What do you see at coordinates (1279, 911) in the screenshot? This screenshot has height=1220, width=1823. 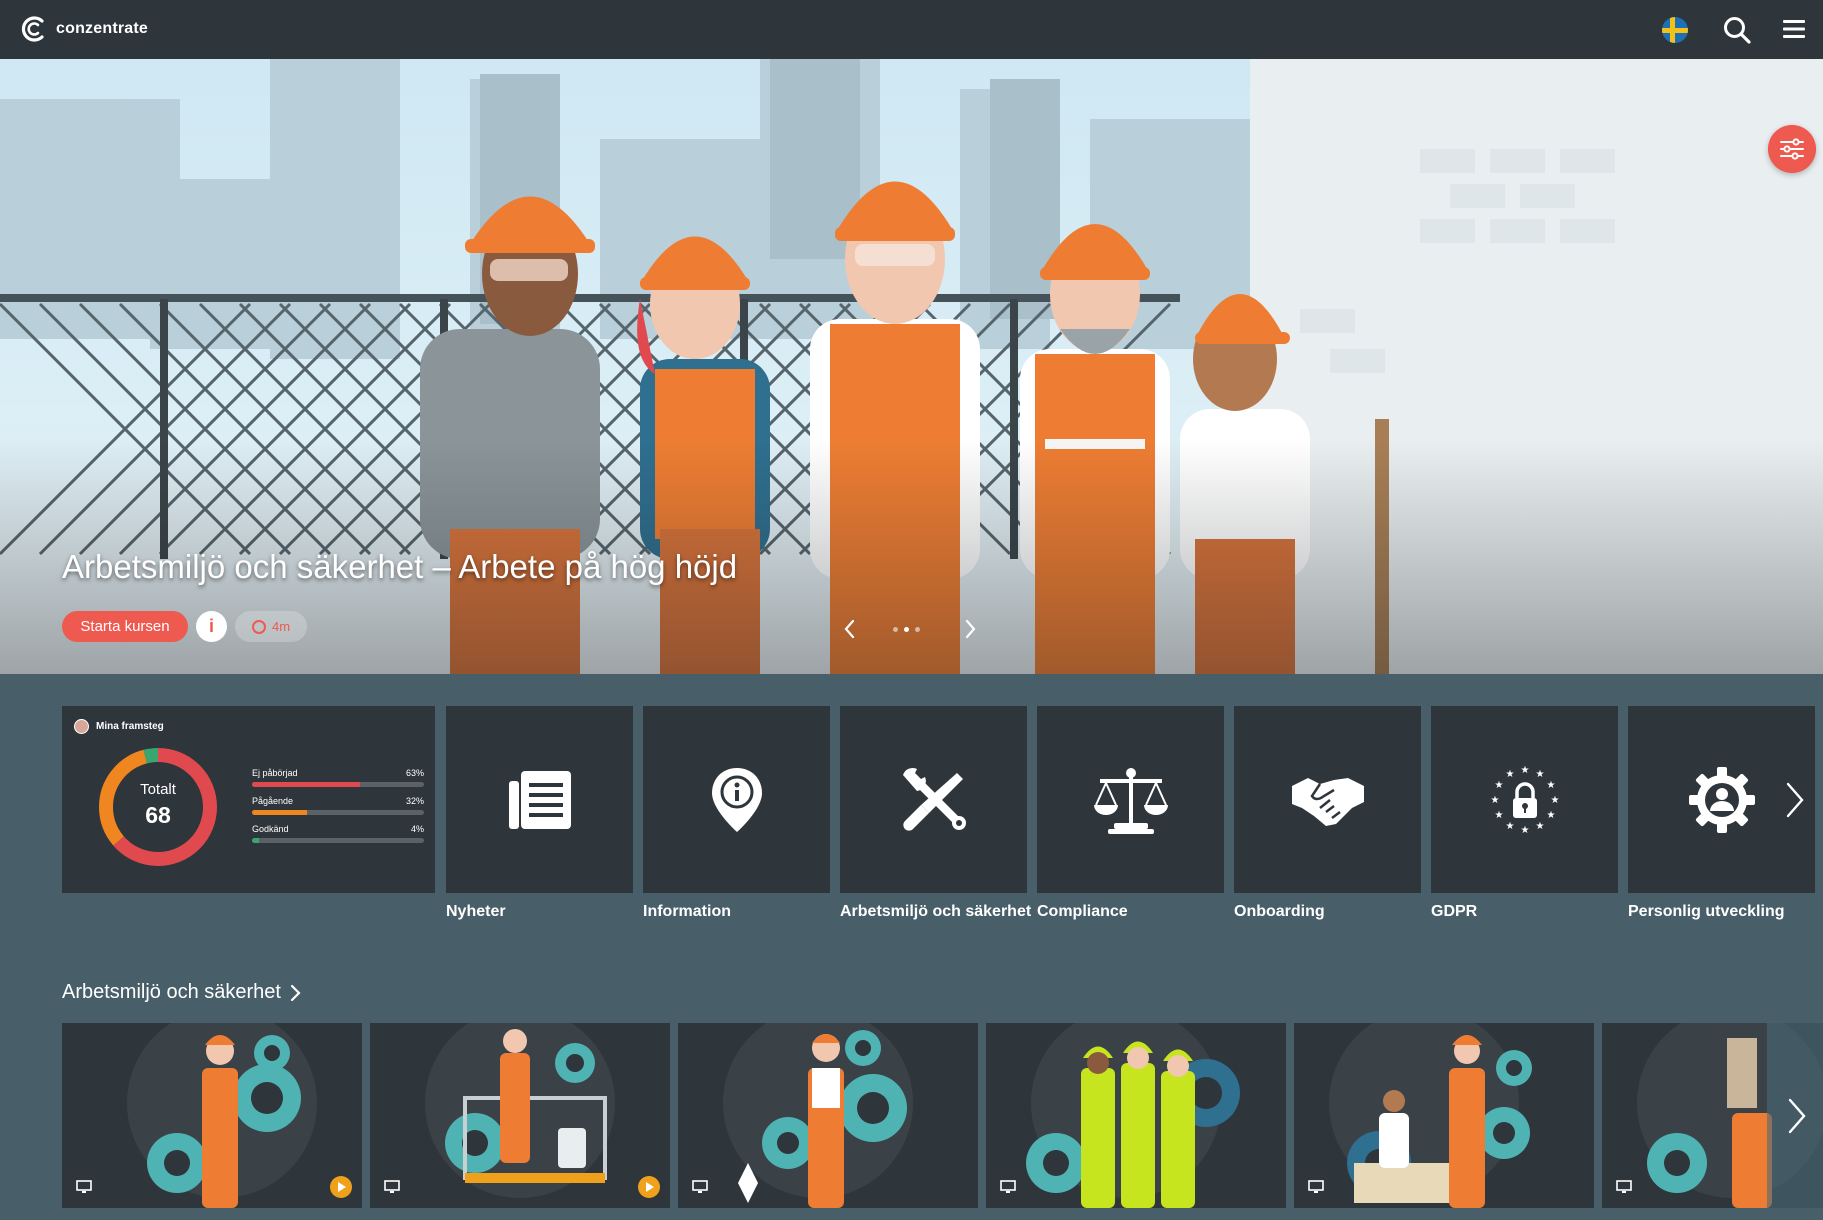 I see `category-label: Onboarding` at bounding box center [1279, 911].